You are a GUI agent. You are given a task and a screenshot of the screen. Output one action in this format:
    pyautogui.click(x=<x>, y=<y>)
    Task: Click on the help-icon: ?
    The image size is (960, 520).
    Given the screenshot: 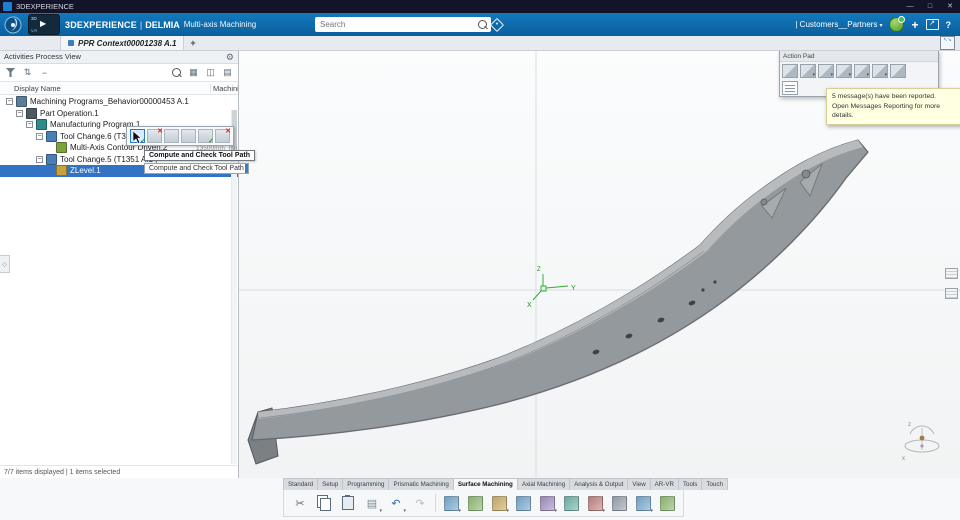 What is the action you would take?
    pyautogui.click(x=949, y=25)
    